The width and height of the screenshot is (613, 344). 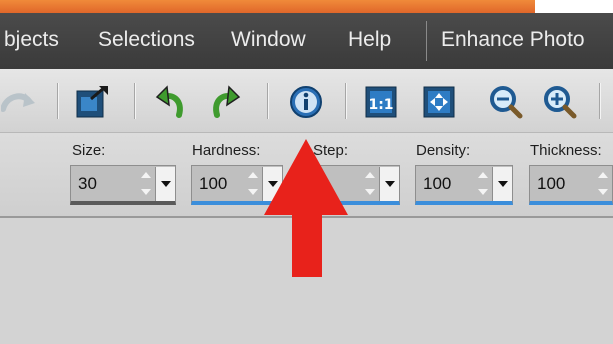 I want to click on menu-objects: bjects, so click(x=31, y=40).